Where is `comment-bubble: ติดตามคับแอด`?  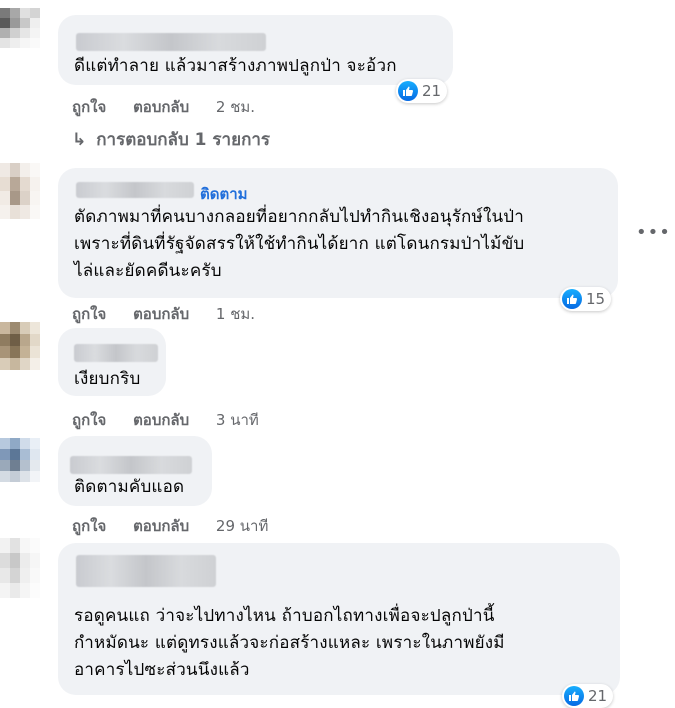
comment-bubble: ติดตามคับแอด is located at coordinates (135, 471).